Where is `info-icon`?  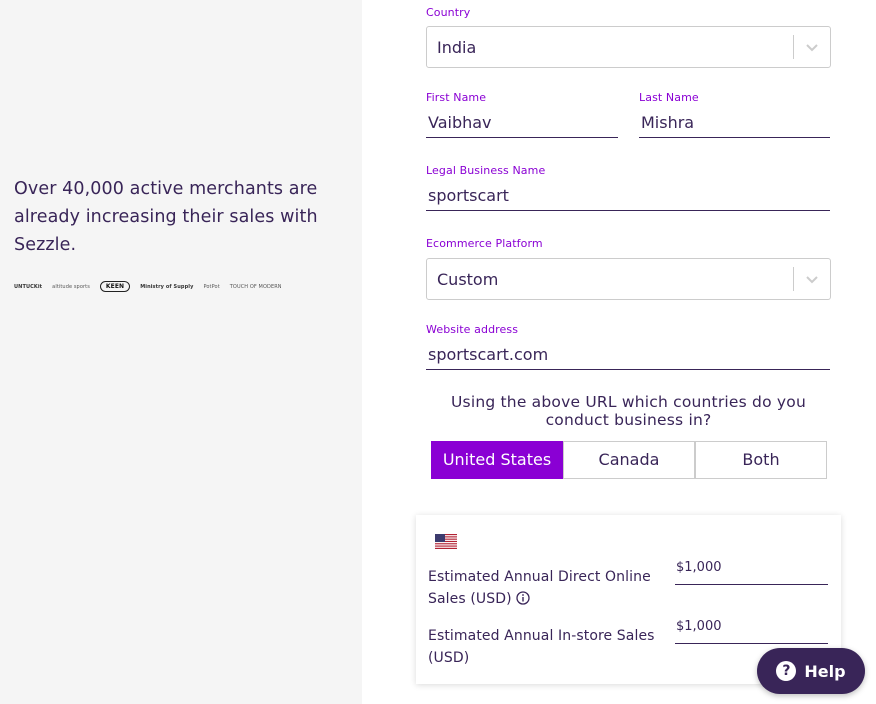 info-icon is located at coordinates (523, 598).